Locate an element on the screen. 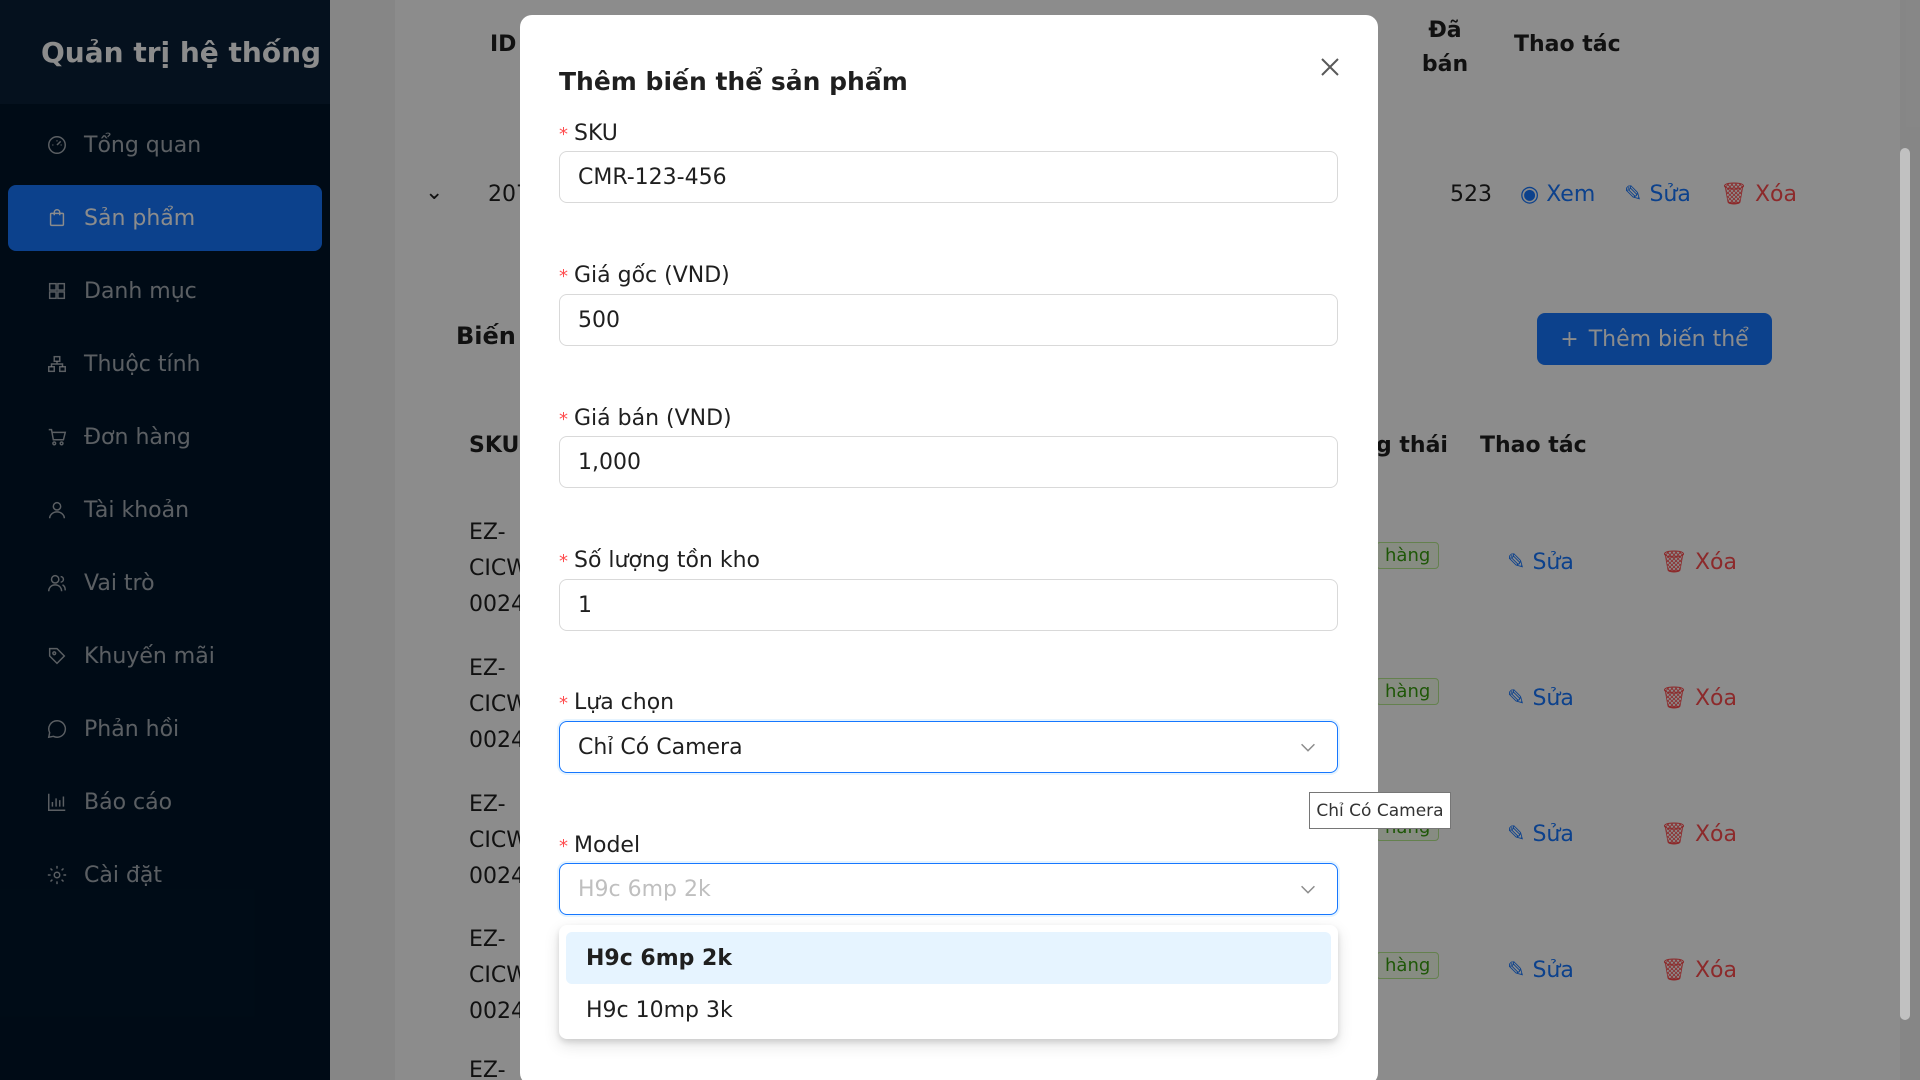 Image resolution: width=1920 pixels, height=1080 pixels. close-icon is located at coordinates (1330, 67).